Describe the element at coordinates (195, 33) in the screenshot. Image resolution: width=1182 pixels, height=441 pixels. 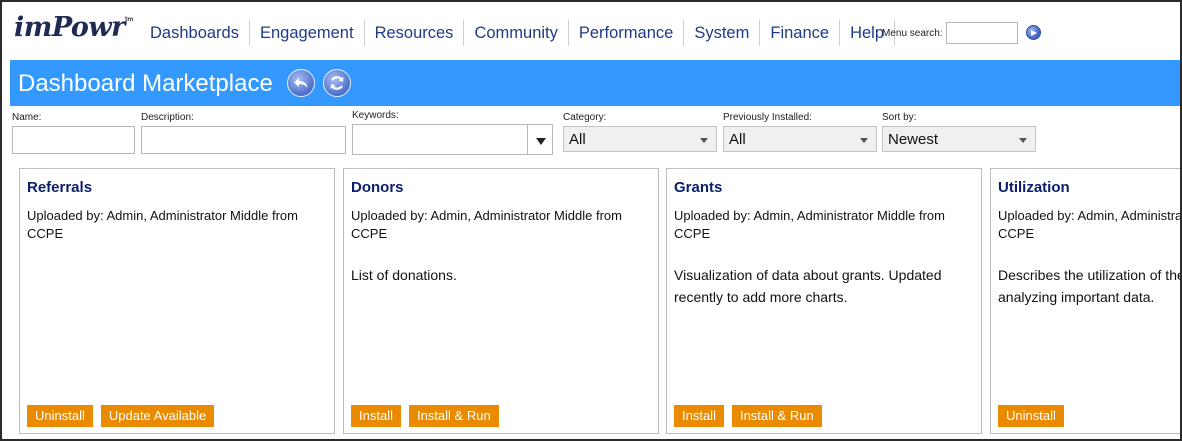
I see `menu-item-dashboards: Dashboards` at that location.